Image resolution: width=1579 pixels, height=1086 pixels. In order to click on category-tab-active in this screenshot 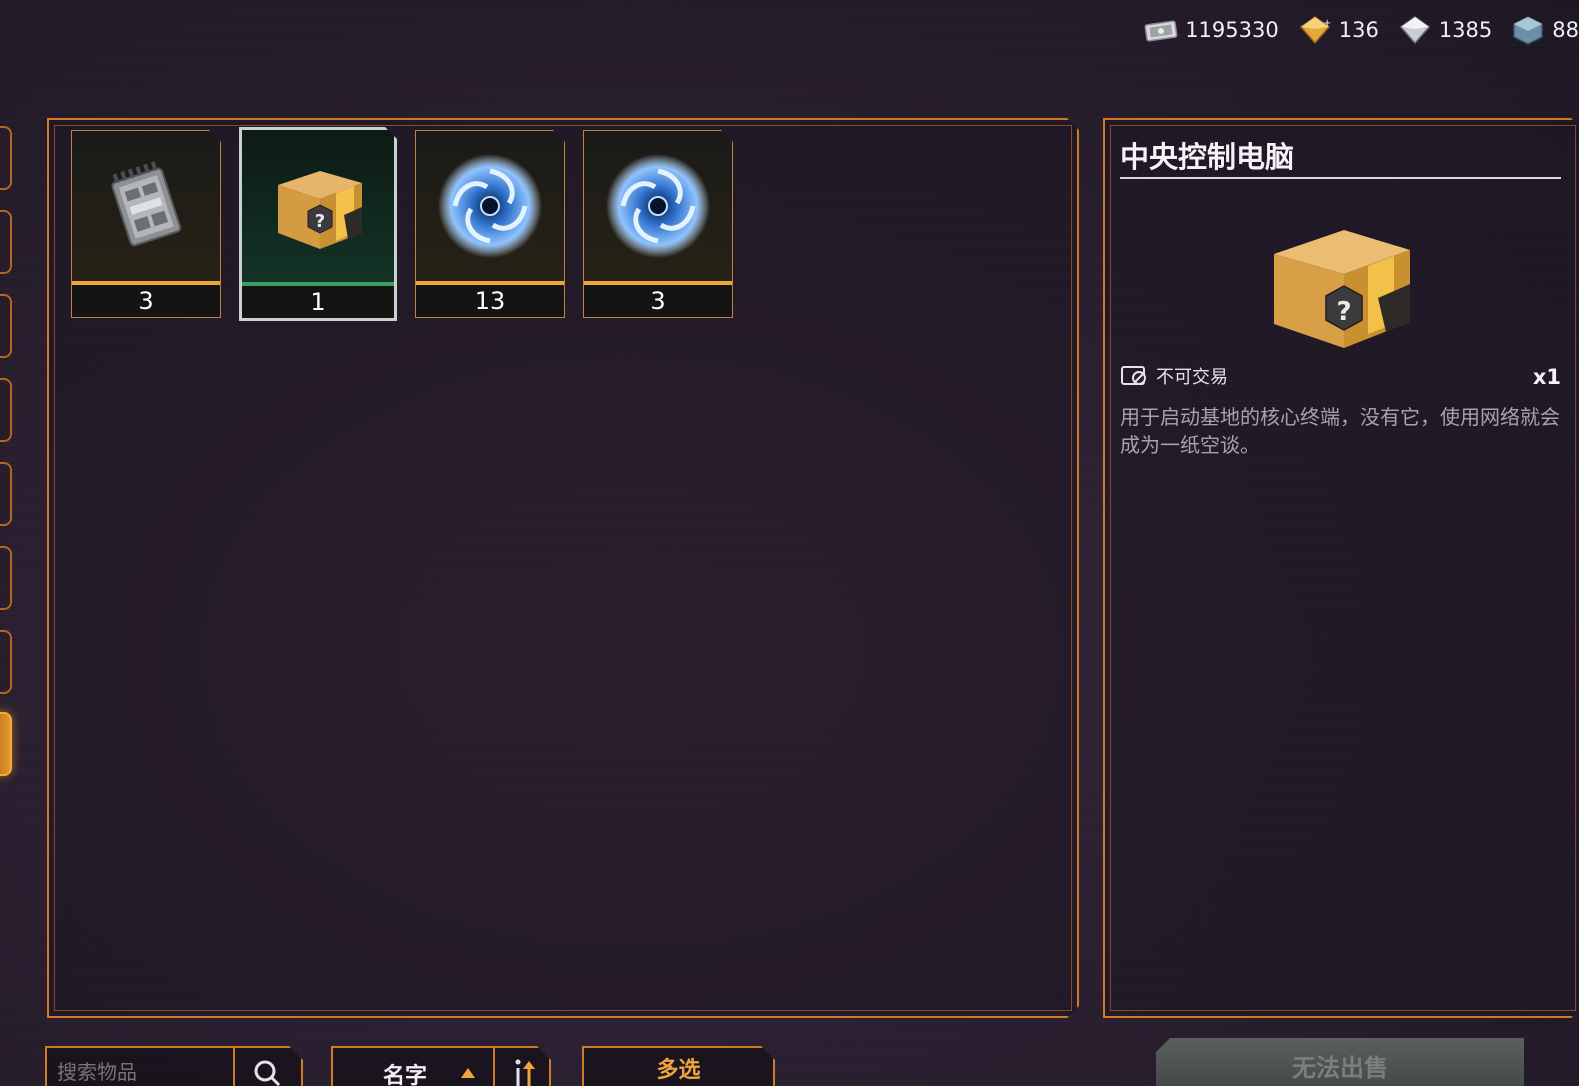, I will do `click(6, 744)`.